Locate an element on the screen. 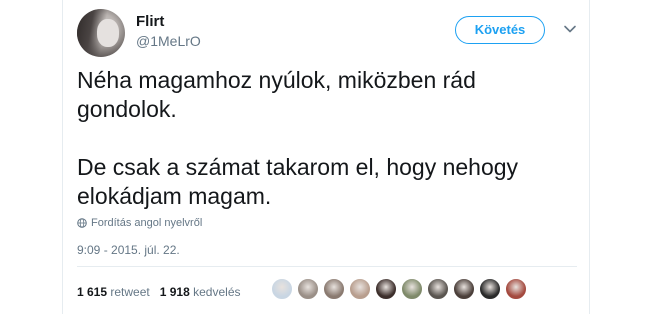 This screenshot has width=650, height=314. like-stat: 1 918 kedvelés is located at coordinates (200, 292).